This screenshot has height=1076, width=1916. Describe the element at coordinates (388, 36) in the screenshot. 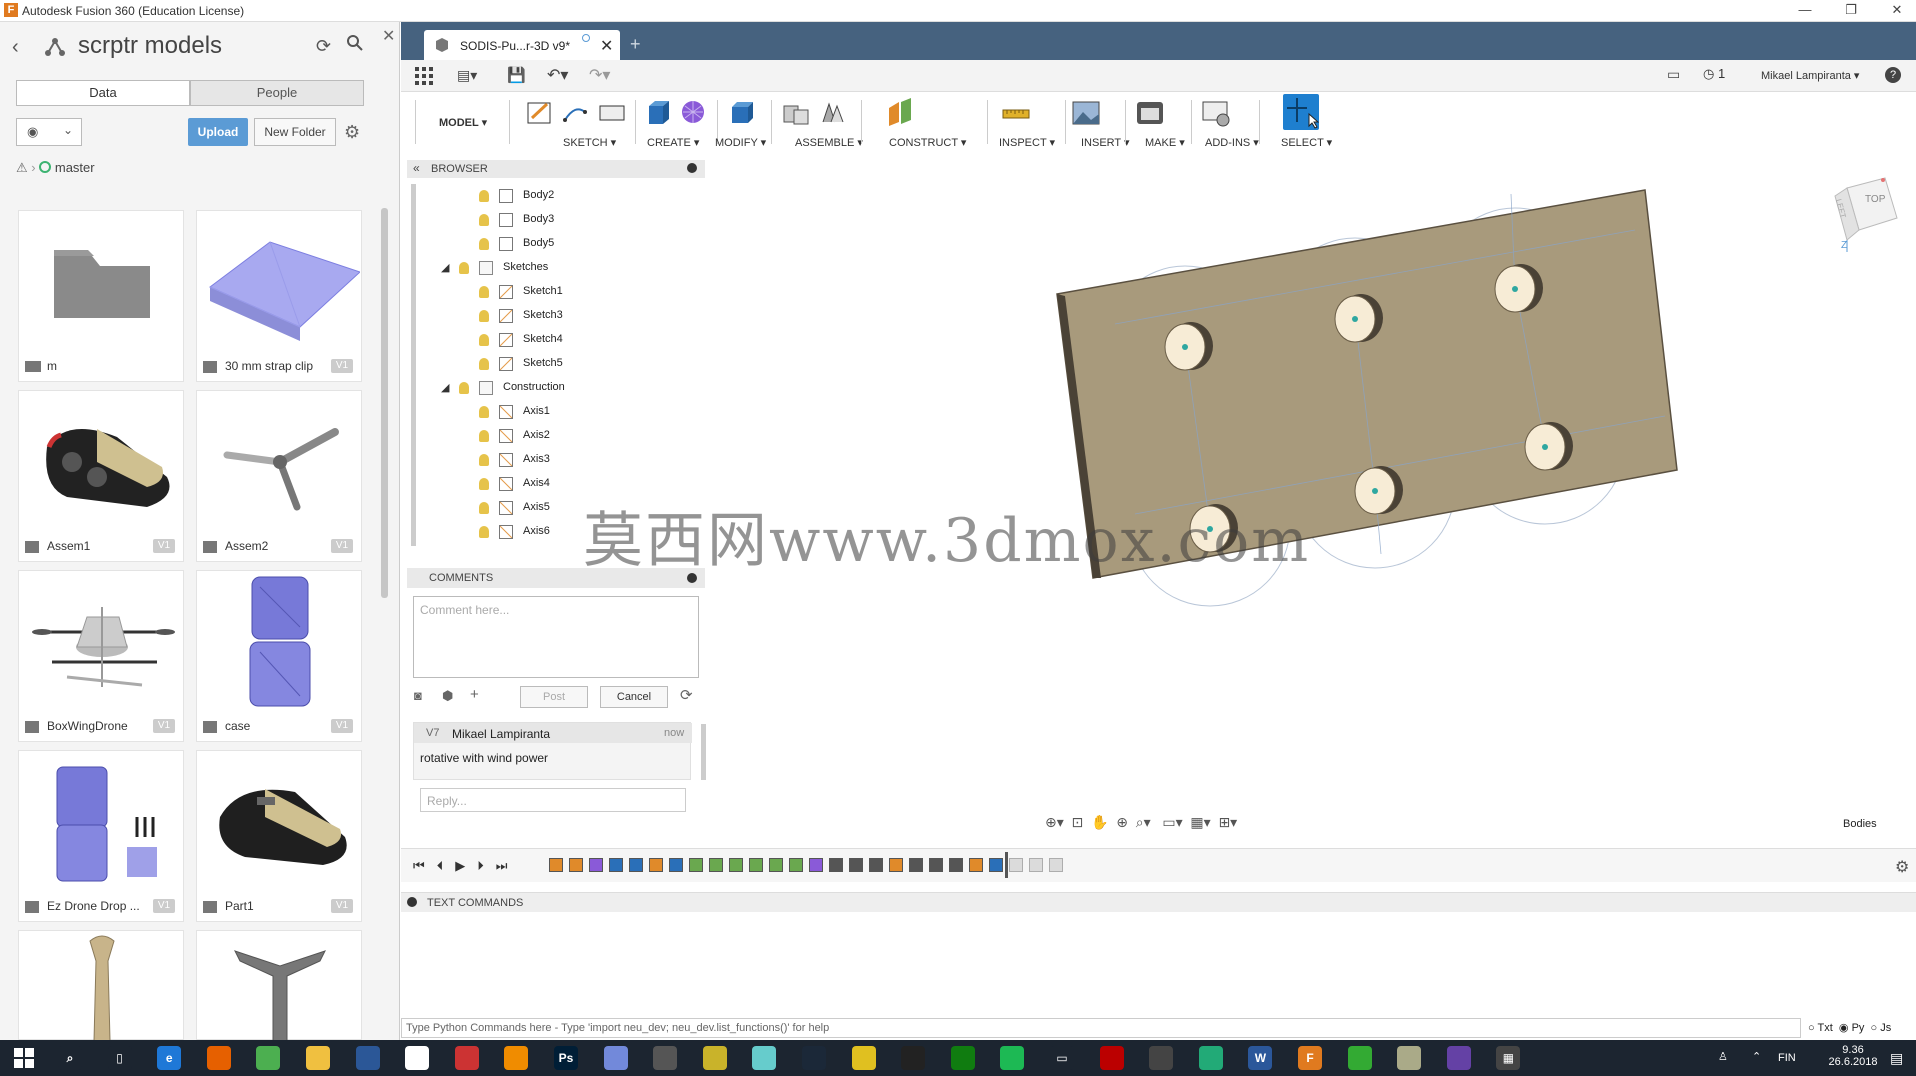

I see `close-panel-icon: ✕` at that location.